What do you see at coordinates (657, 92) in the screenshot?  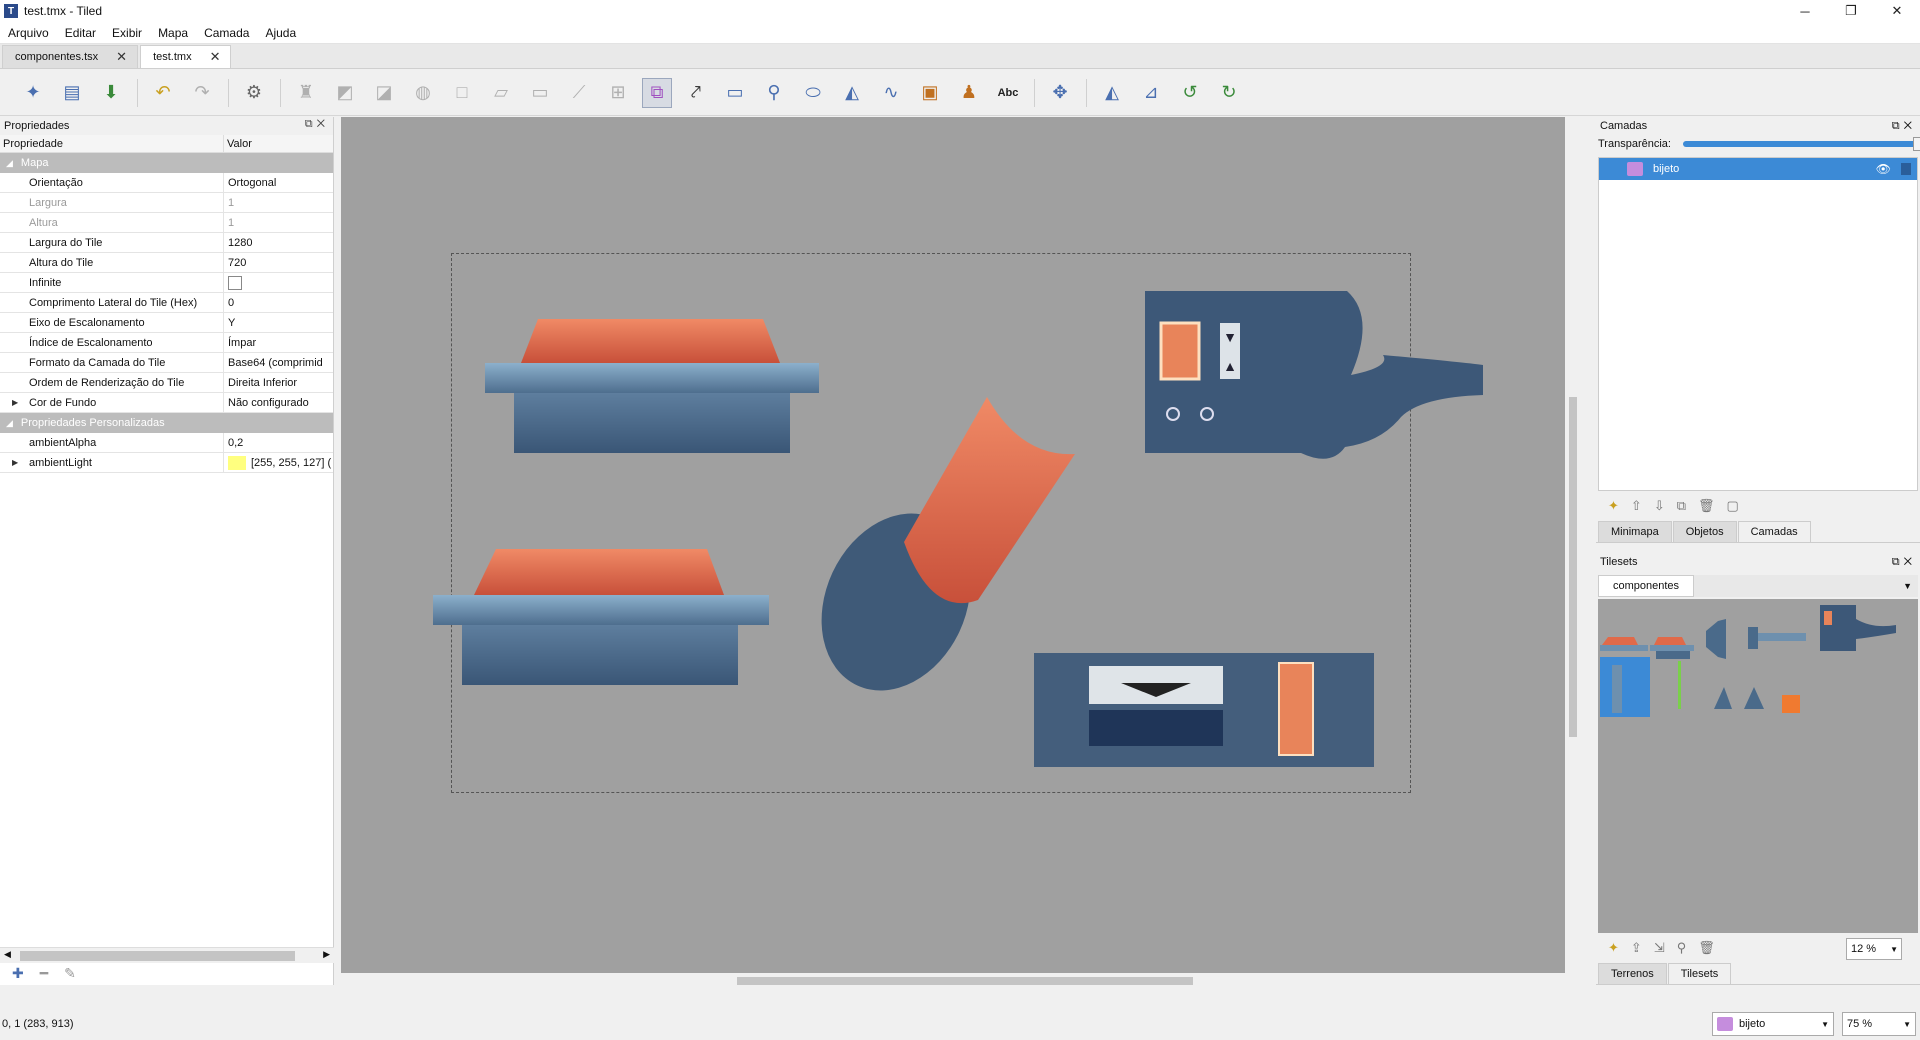 I see `select-objects-icon: ⧉` at bounding box center [657, 92].